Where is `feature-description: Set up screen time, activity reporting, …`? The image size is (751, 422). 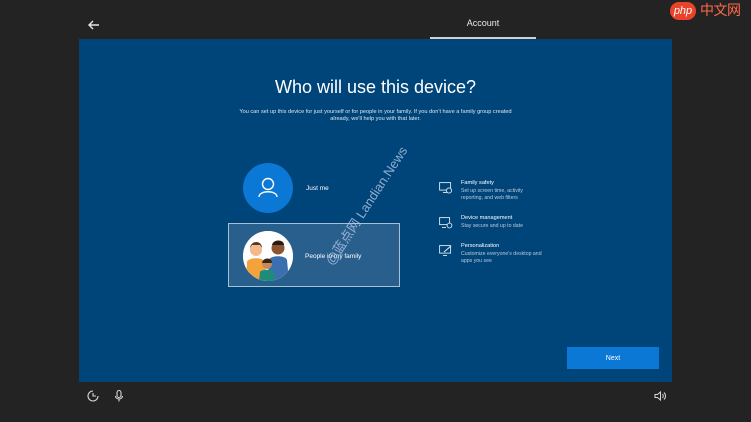 feature-description: Set up screen time, activity reporting, … is located at coordinates (492, 194).